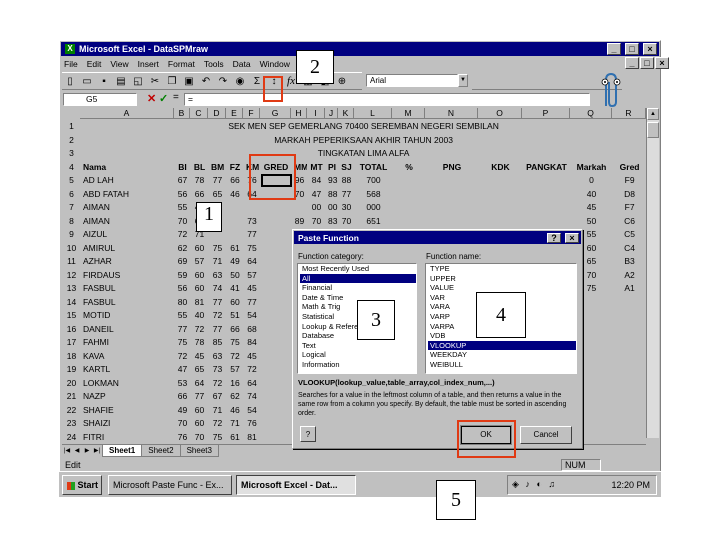 This screenshot has height=540, width=720. Describe the element at coordinates (373, 193) in the screenshot. I see `cell: 568` at that location.